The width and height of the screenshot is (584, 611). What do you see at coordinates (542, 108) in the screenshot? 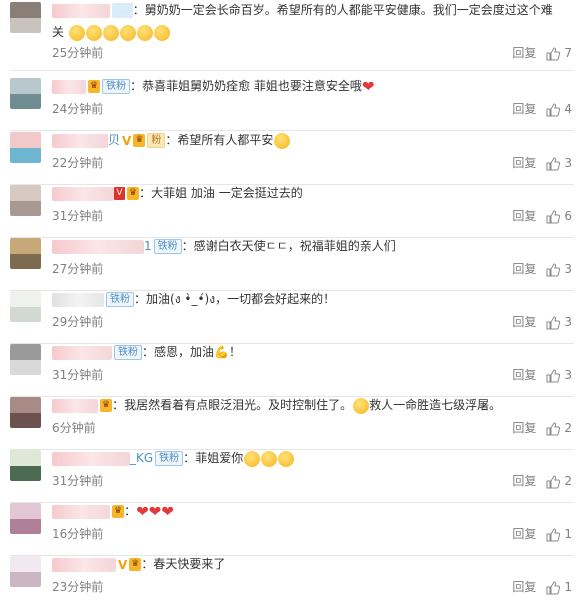
I see `comment-actions: 回复 4` at bounding box center [542, 108].